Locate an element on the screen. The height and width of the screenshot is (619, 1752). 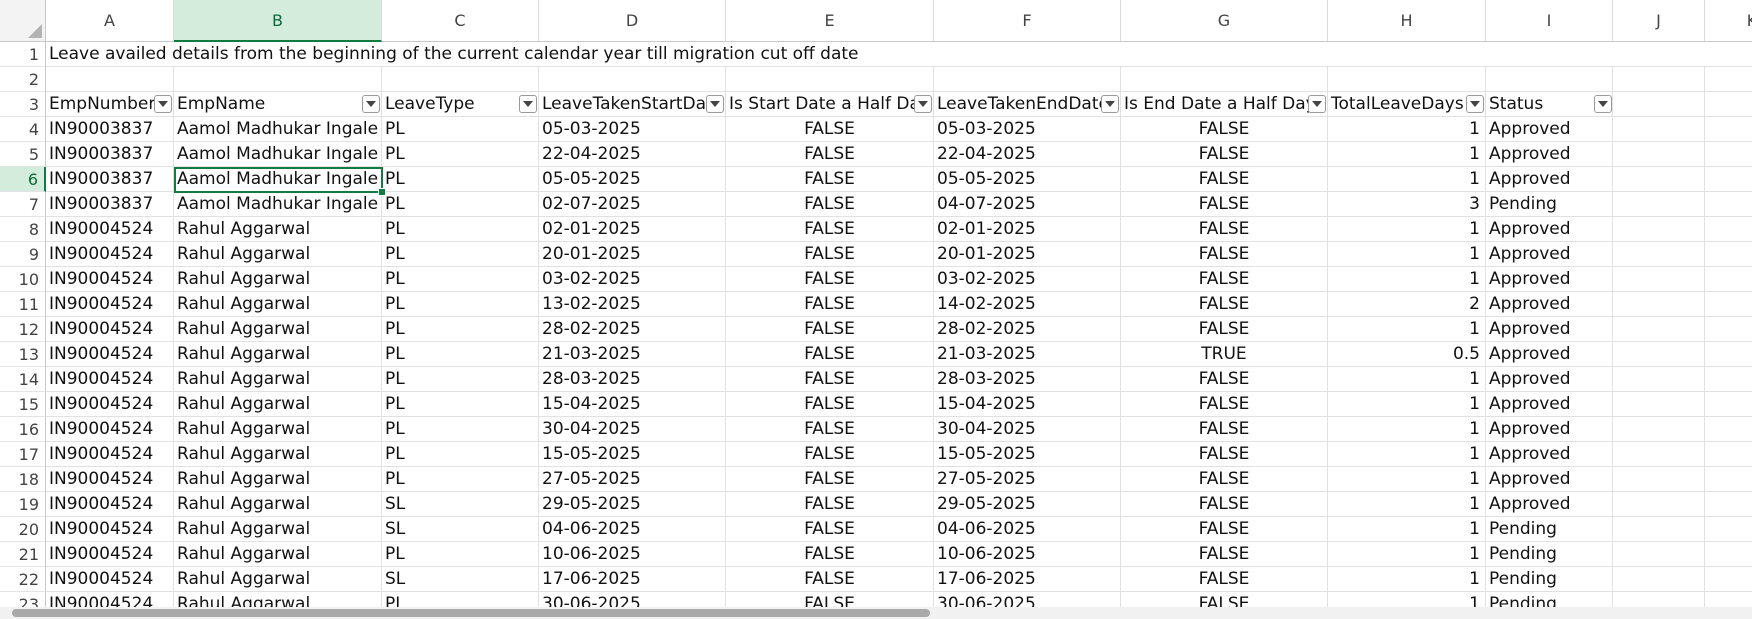
table-cell: SL is located at coordinates (460, 504).